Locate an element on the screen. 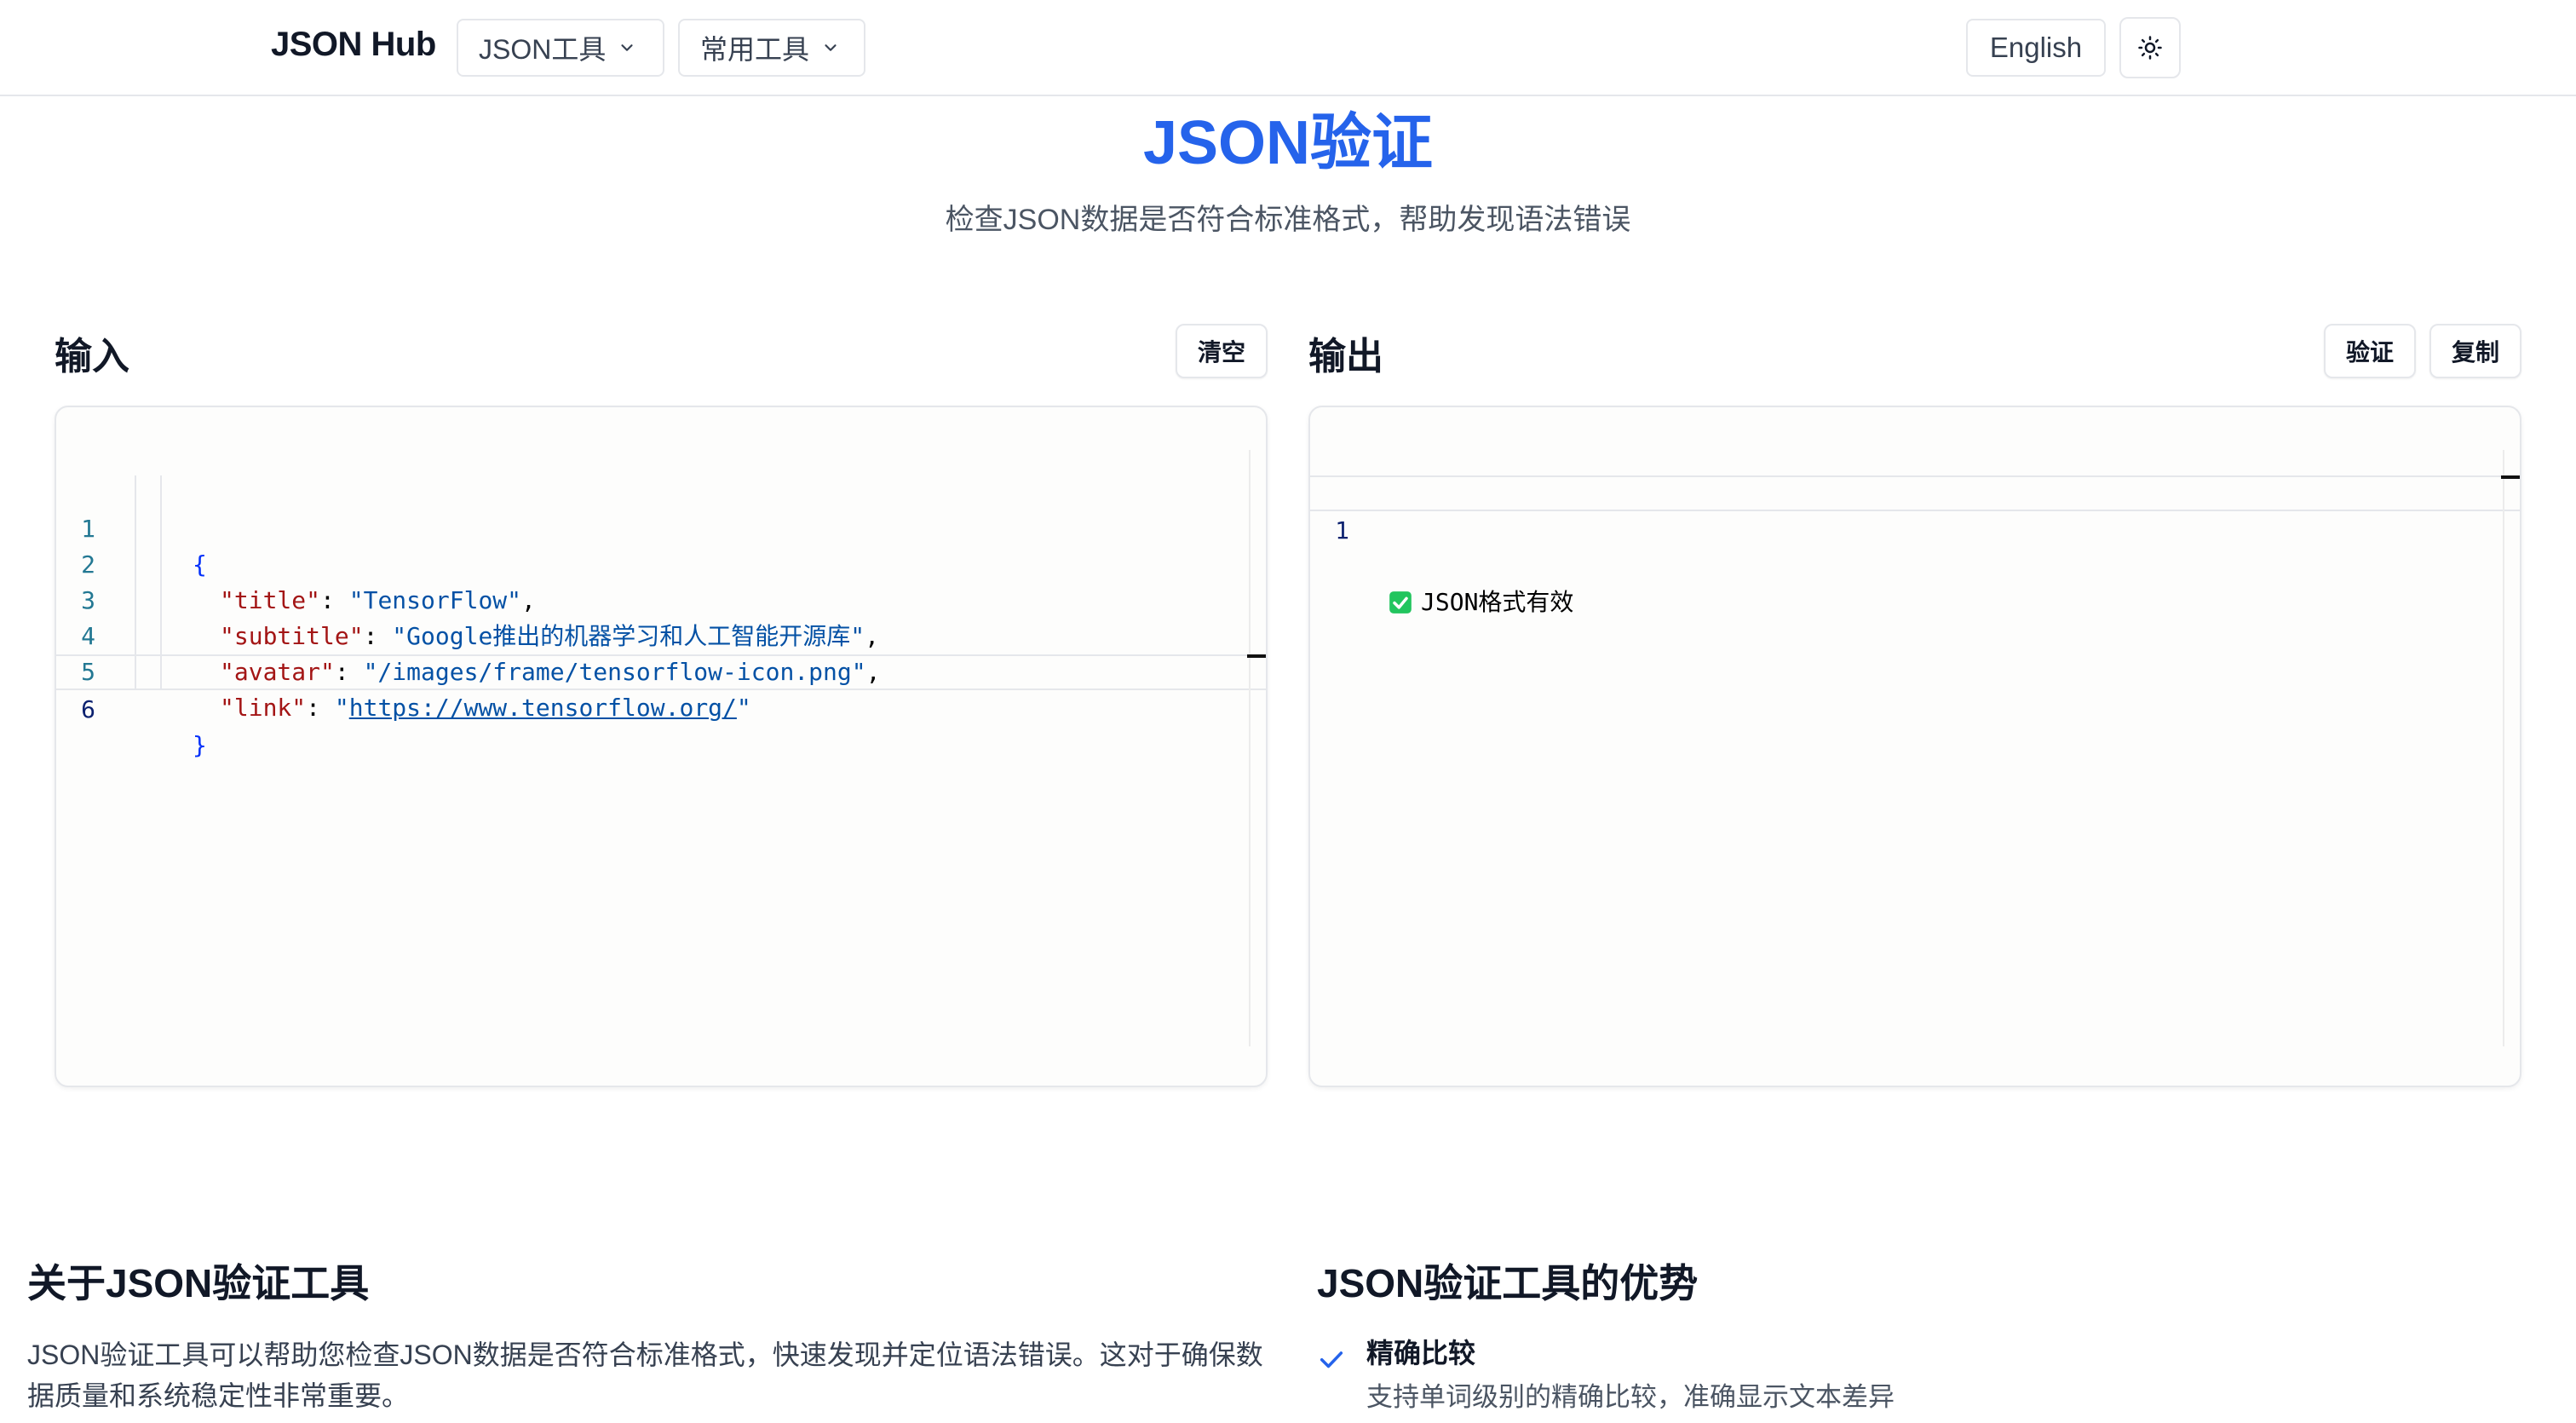 Image resolution: width=2576 pixels, height=1423 pixels. code-line-active: 6 } is located at coordinates (661, 706).